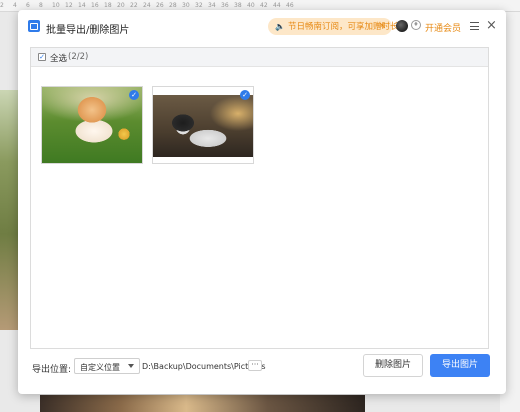 This screenshot has width=520, height=412. I want to click on ruler-tick: 28, so click(173, 5).